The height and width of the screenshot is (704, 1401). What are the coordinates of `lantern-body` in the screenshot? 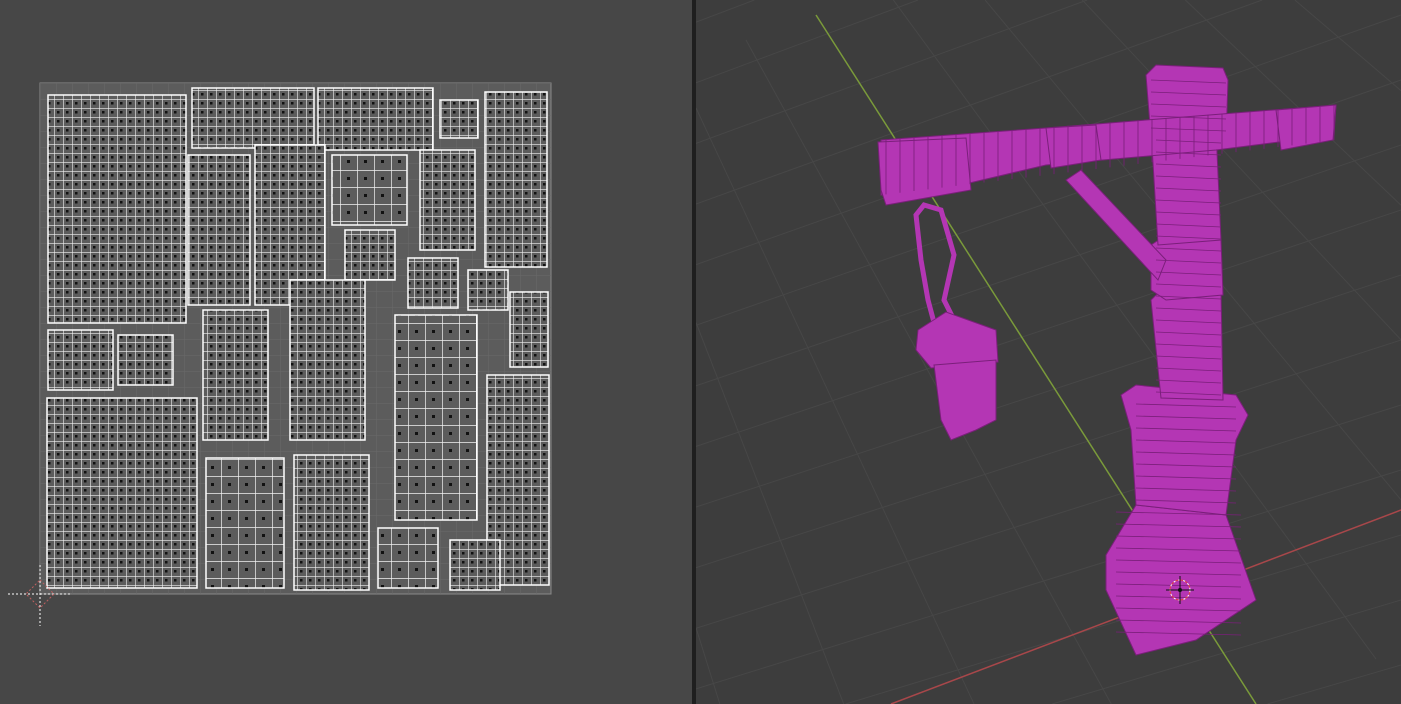 It's located at (965, 400).